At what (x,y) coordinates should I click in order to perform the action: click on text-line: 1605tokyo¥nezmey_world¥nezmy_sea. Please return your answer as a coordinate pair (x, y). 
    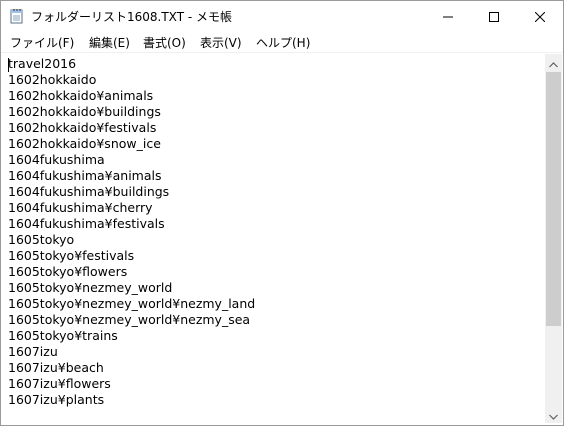
    Looking at the image, I should click on (129, 319).